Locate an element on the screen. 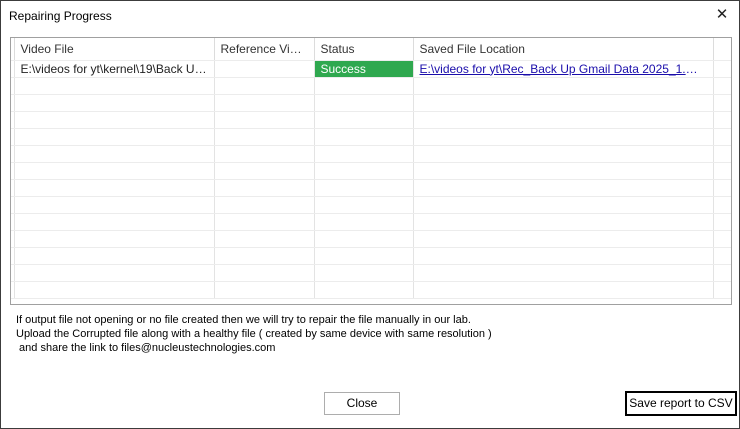 The height and width of the screenshot is (429, 740). column-header-filler is located at coordinates (722, 49).